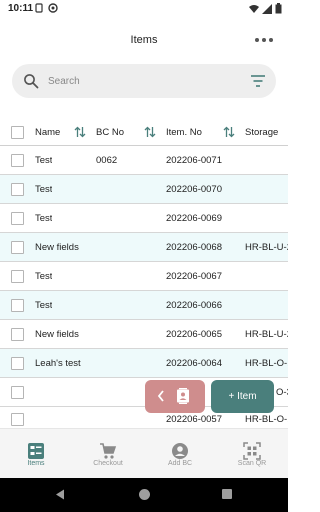 The image size is (320, 512). I want to click on system-home-icon, so click(144, 494).